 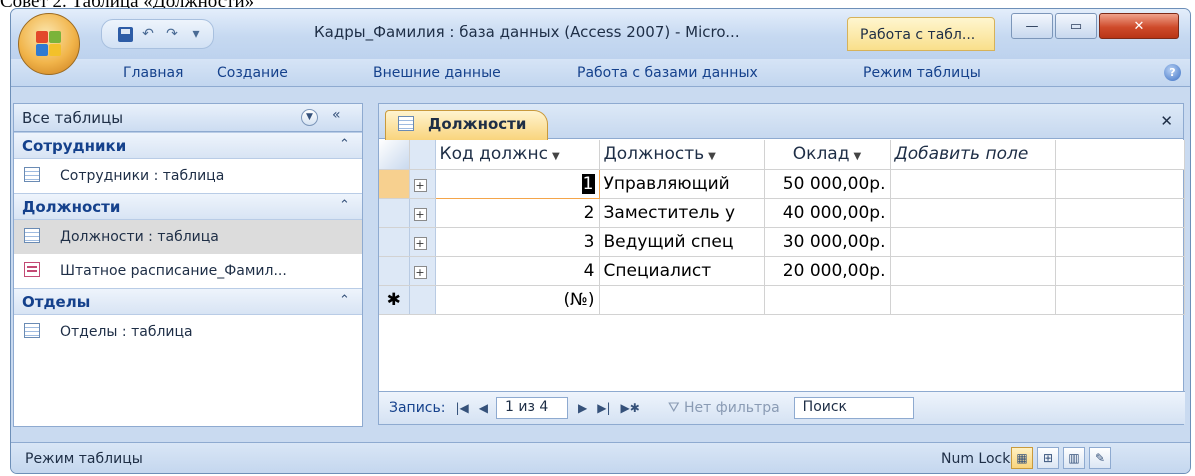 I want to click on design-view-icon: ✎, so click(x=1100, y=458).